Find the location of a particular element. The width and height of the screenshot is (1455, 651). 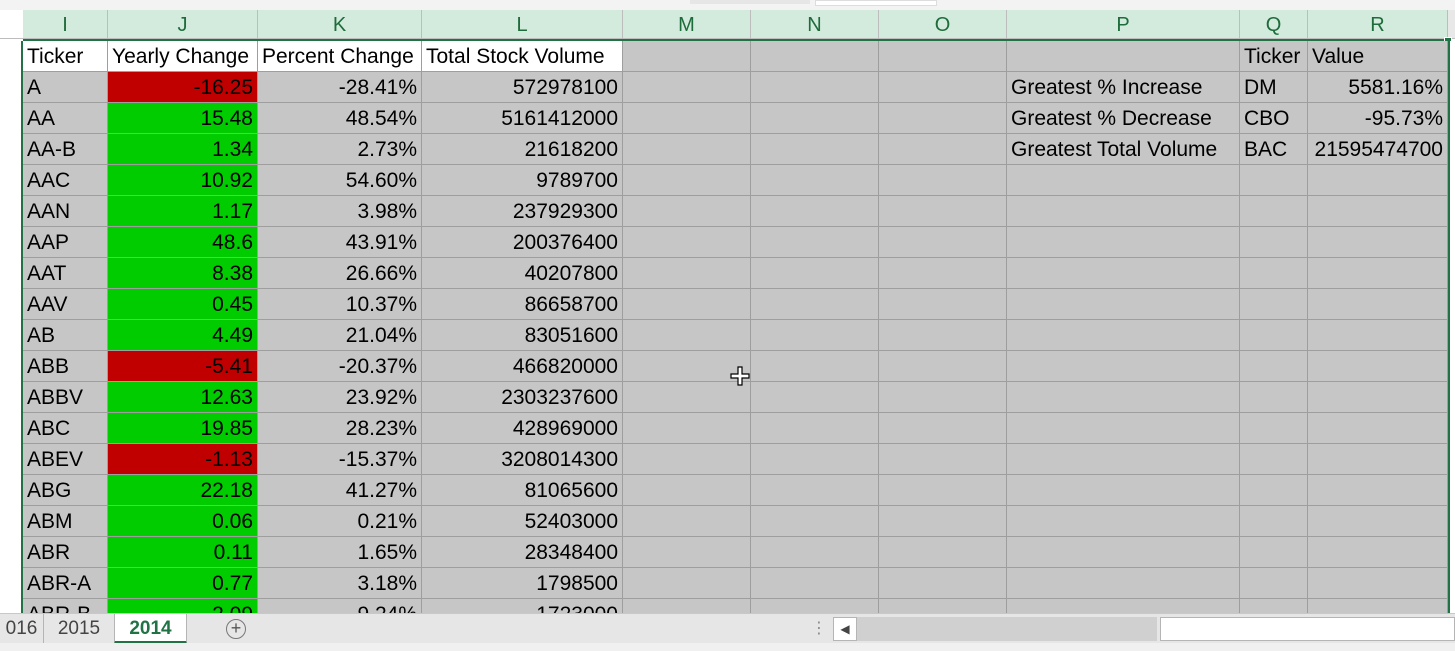

volume-cell: 40207800 is located at coordinates (522, 273).